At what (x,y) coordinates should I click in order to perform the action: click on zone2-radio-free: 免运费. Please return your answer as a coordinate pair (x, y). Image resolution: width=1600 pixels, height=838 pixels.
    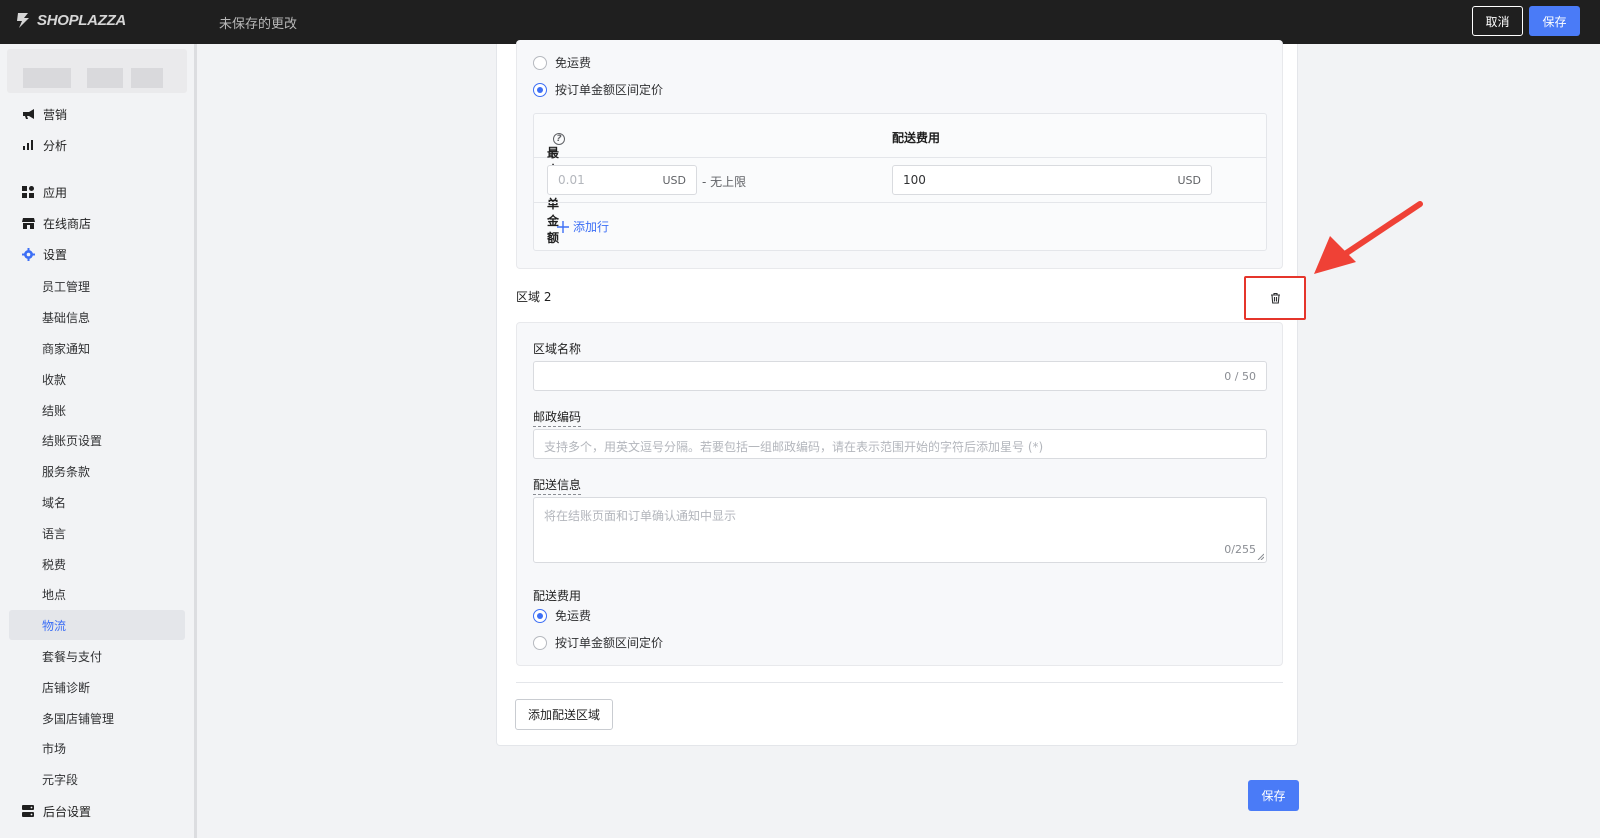
    Looking at the image, I should click on (562, 615).